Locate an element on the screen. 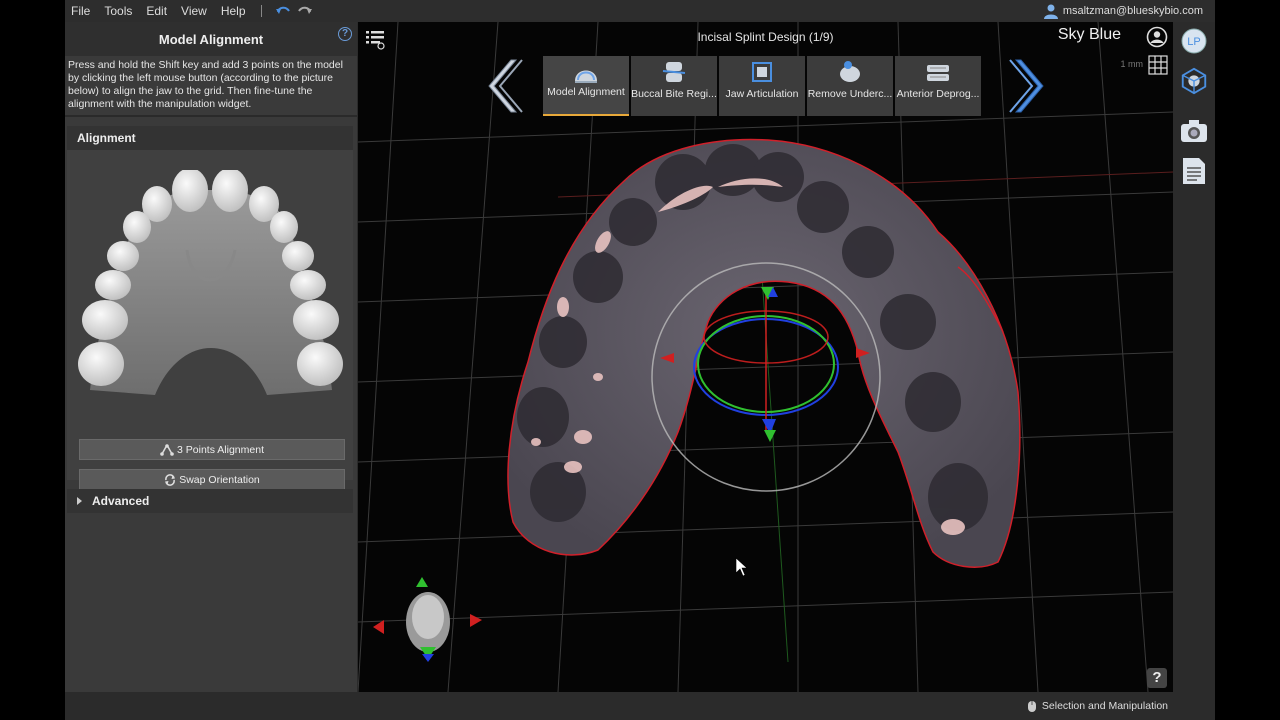  user-icon is located at coordinates (1050, 11).